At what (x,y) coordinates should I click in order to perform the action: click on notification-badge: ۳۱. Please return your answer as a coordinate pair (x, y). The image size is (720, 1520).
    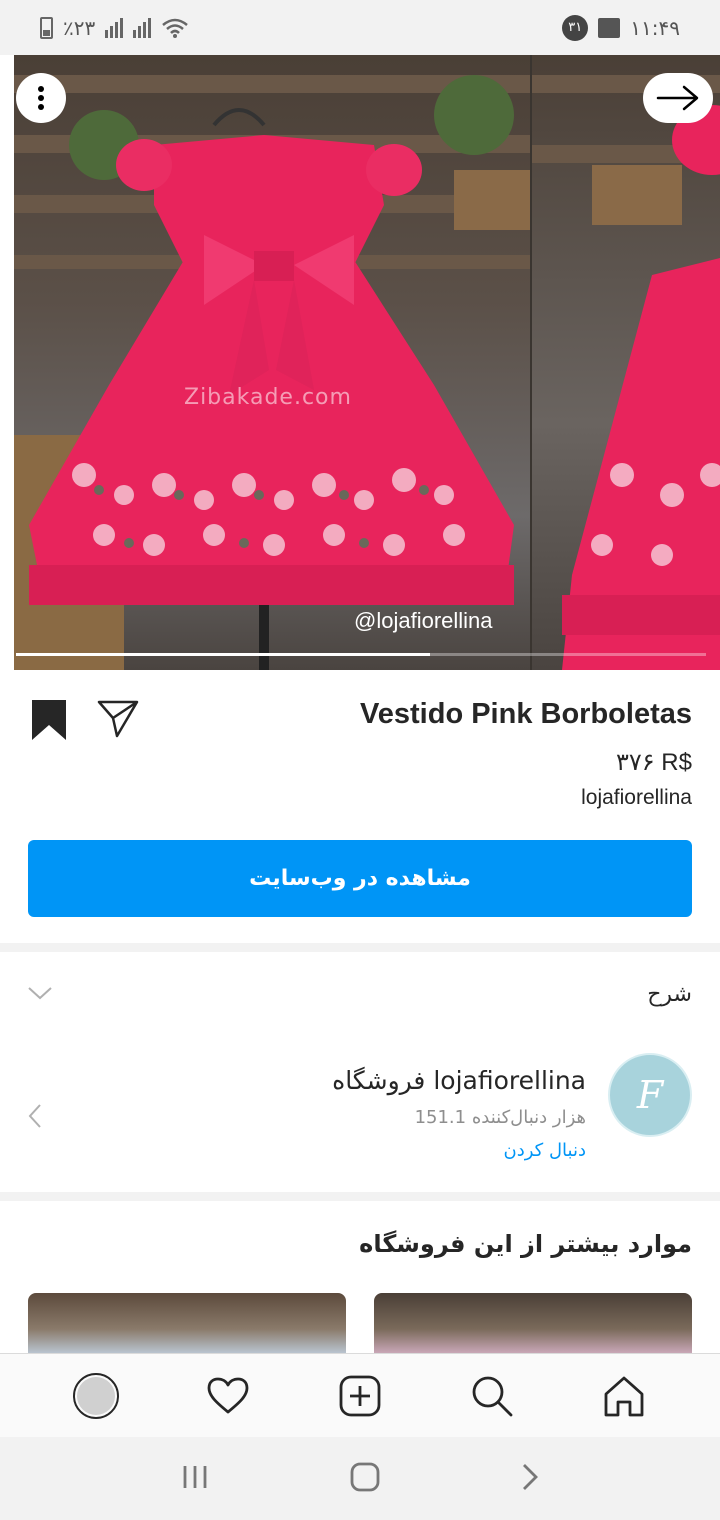
    Looking at the image, I should click on (575, 27).